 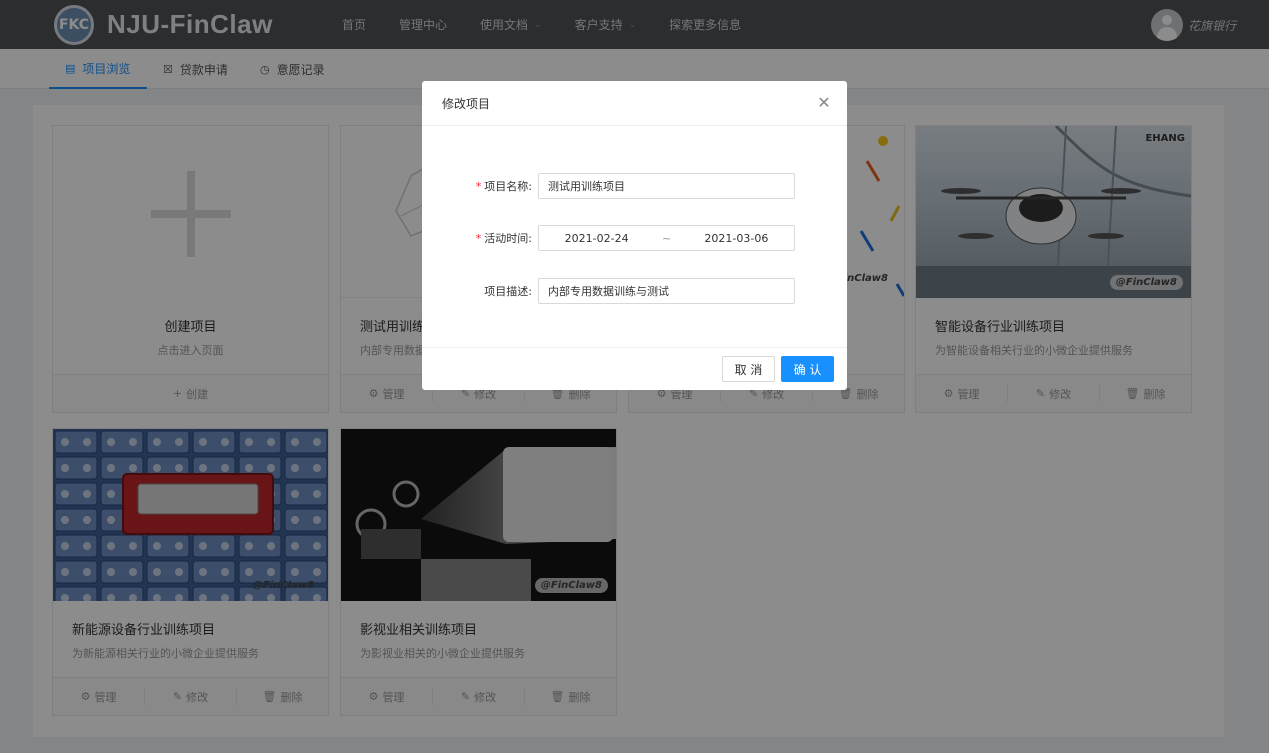 What do you see at coordinates (666, 186) in the screenshot?
I see `project-name-input: 测试用训练项目` at bounding box center [666, 186].